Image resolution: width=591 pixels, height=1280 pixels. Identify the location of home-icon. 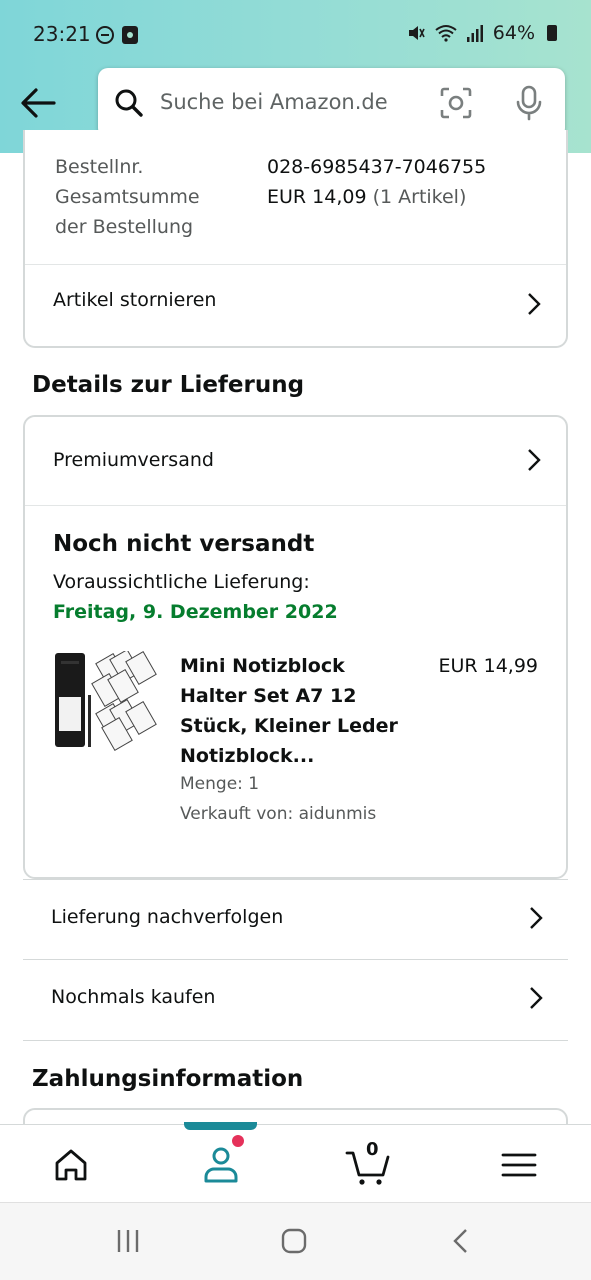
(71, 1165).